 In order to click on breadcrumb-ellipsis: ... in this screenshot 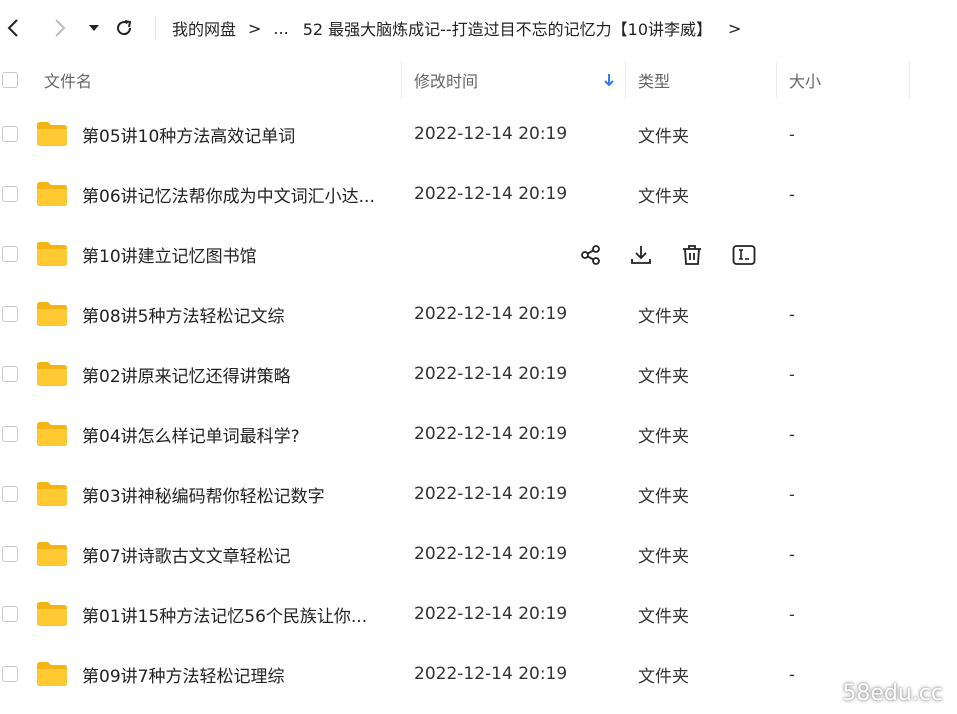, I will do `click(280, 28)`.